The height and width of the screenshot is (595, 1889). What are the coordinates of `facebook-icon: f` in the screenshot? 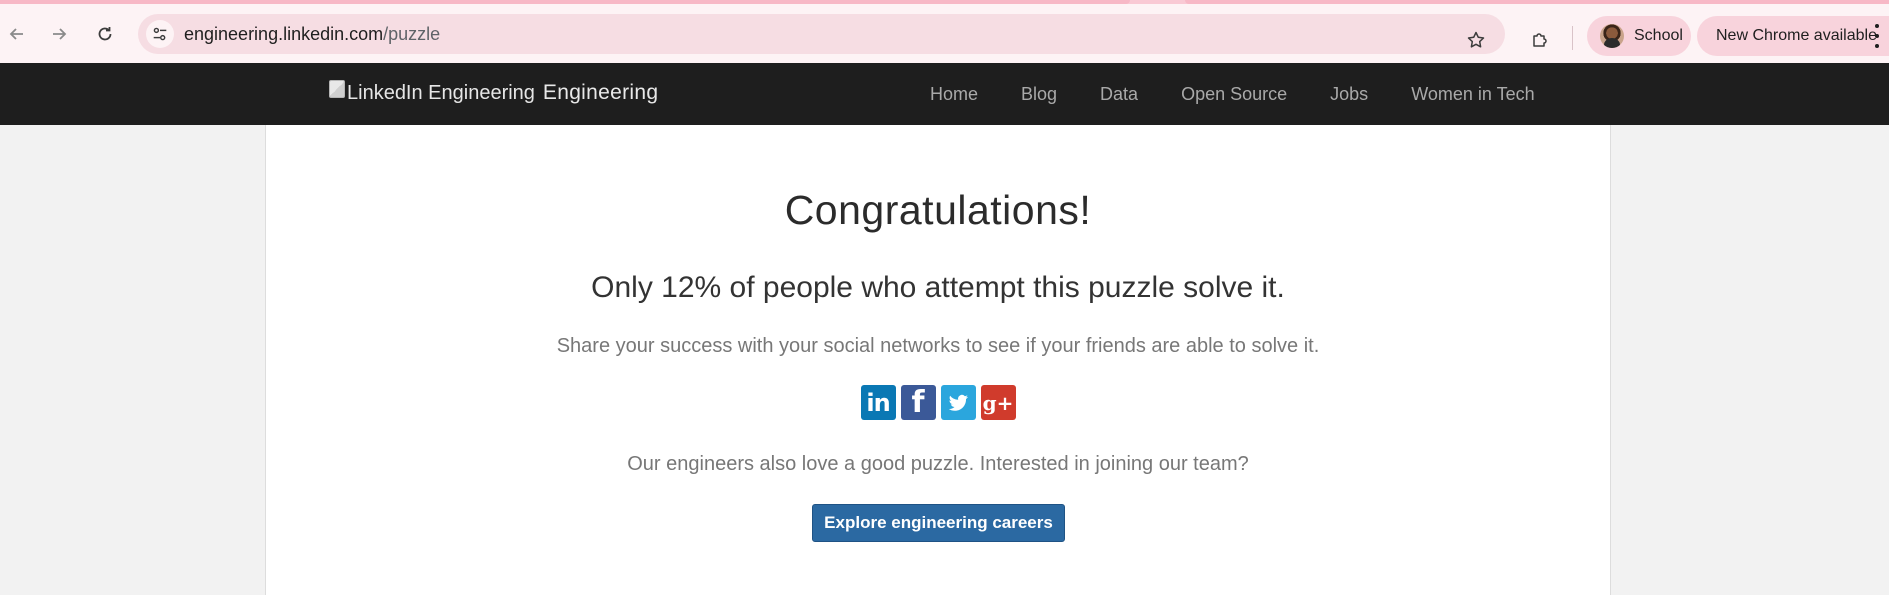 It's located at (918, 402).